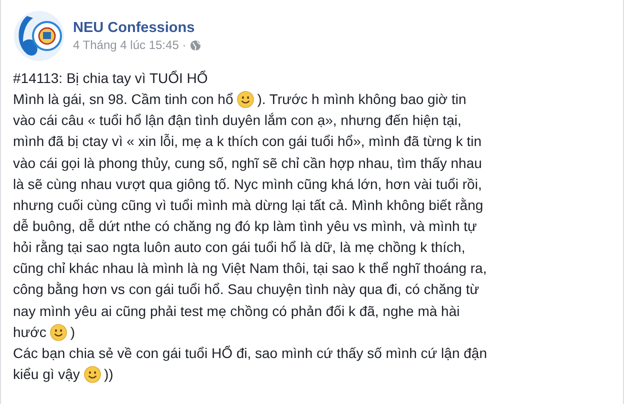  Describe the element at coordinates (29, 332) in the screenshot. I see `post-text: hước` at that location.